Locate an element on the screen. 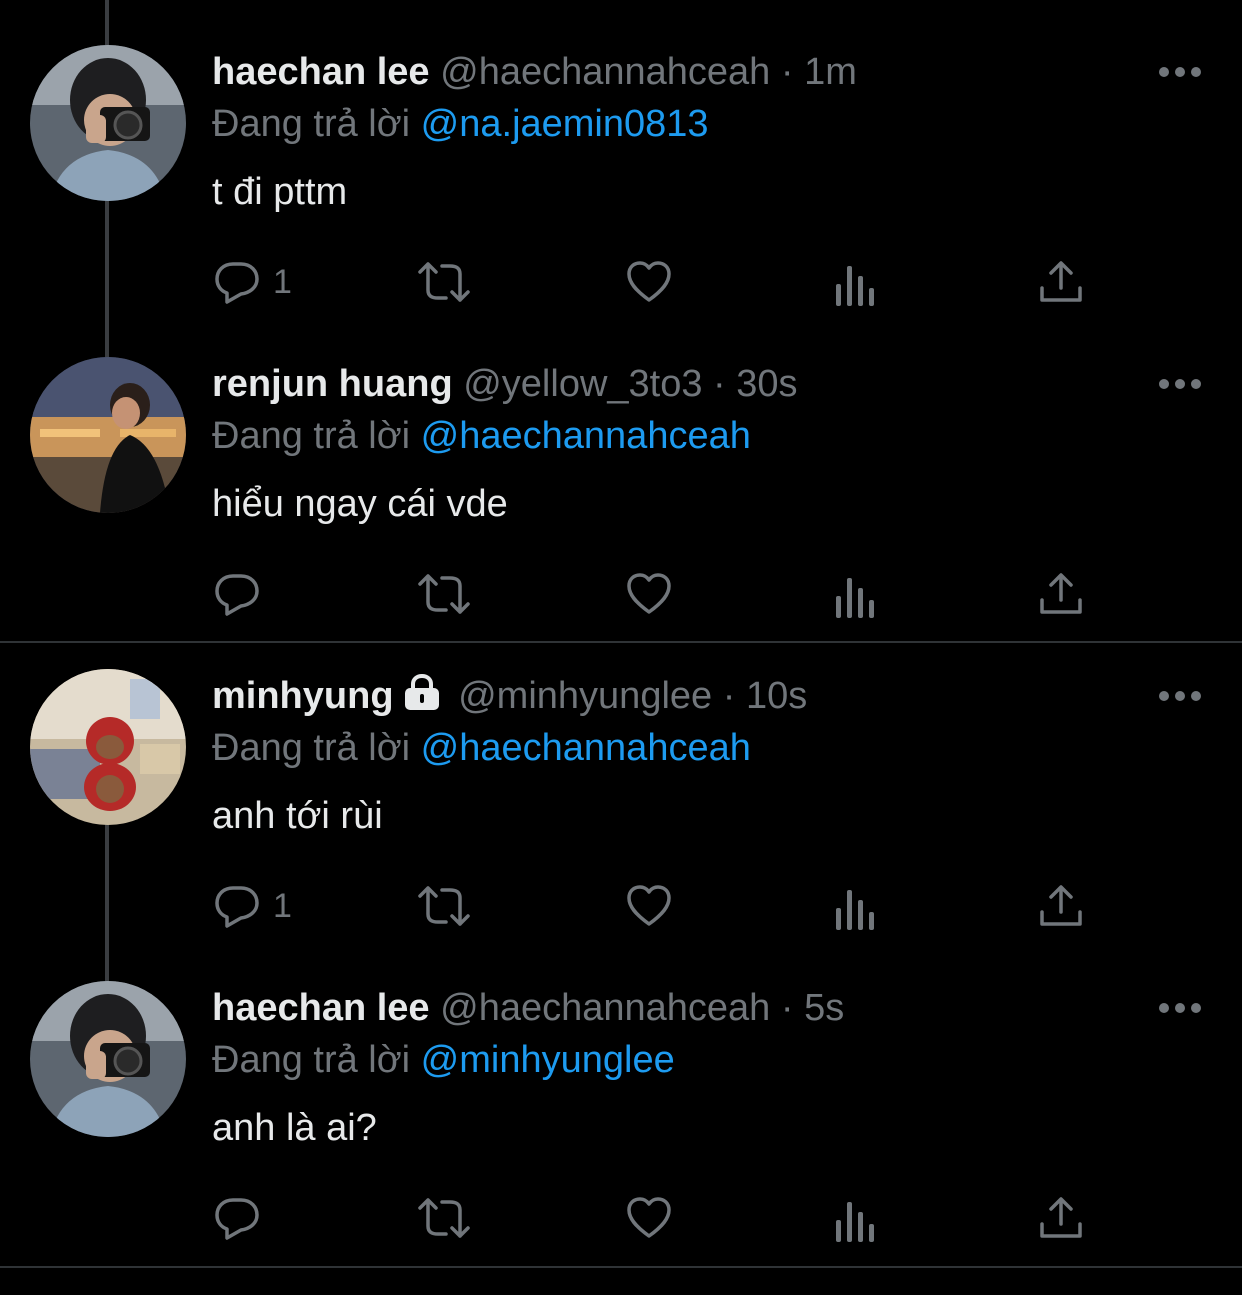  timestamp: 10s is located at coordinates (776, 696).